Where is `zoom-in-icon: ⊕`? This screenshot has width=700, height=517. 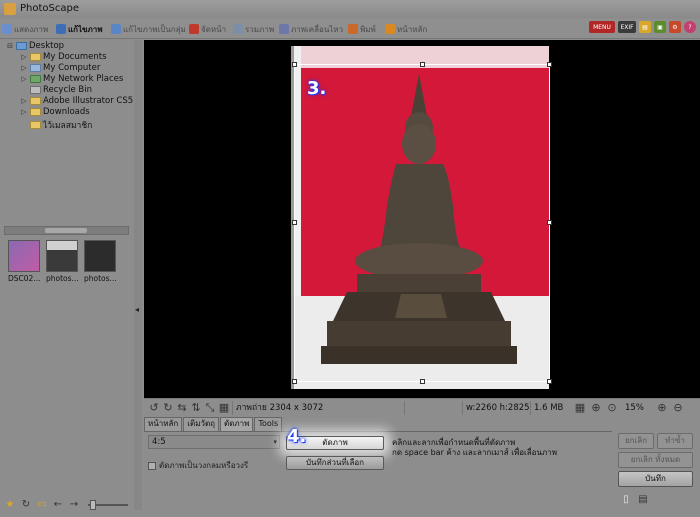
zoom-in-icon: ⊕ is located at coordinates (662, 408).